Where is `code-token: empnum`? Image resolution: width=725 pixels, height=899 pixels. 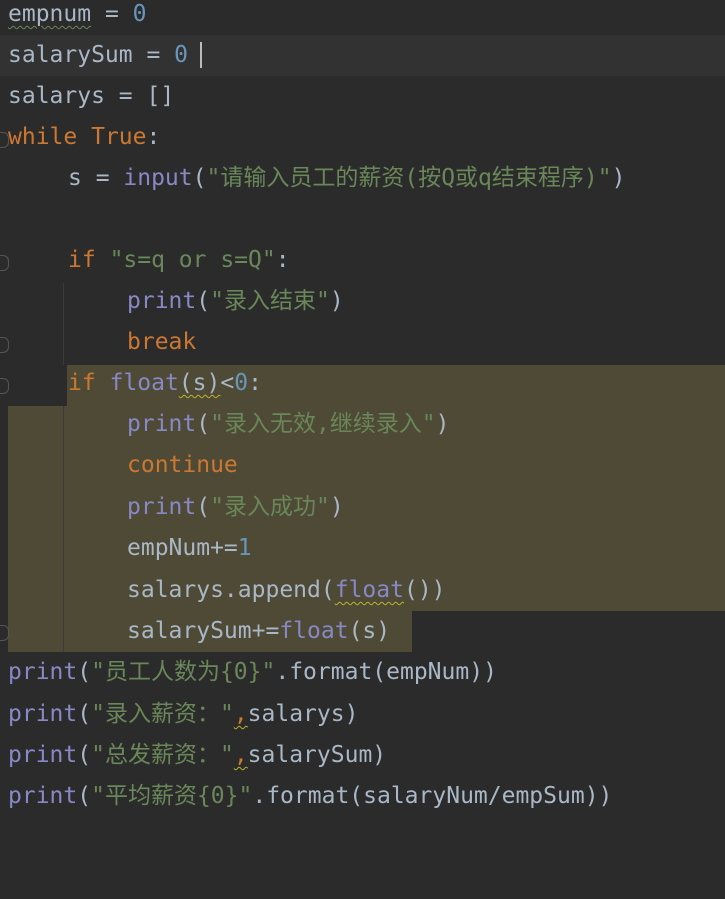 code-token: empnum is located at coordinates (50, 14).